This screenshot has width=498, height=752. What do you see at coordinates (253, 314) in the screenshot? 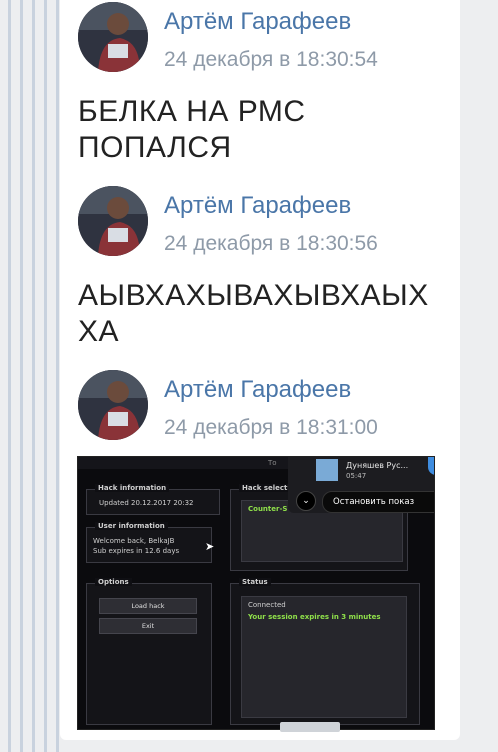
I see `message-text: АЫВХАХЫВАХЫВХАЫХ ХА` at bounding box center [253, 314].